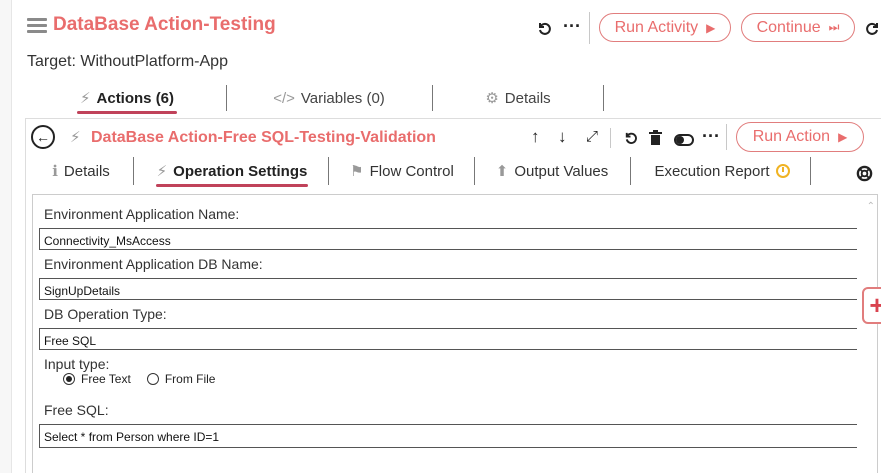 This screenshot has height=473, width=881. I want to click on header-divider, so click(589, 28).